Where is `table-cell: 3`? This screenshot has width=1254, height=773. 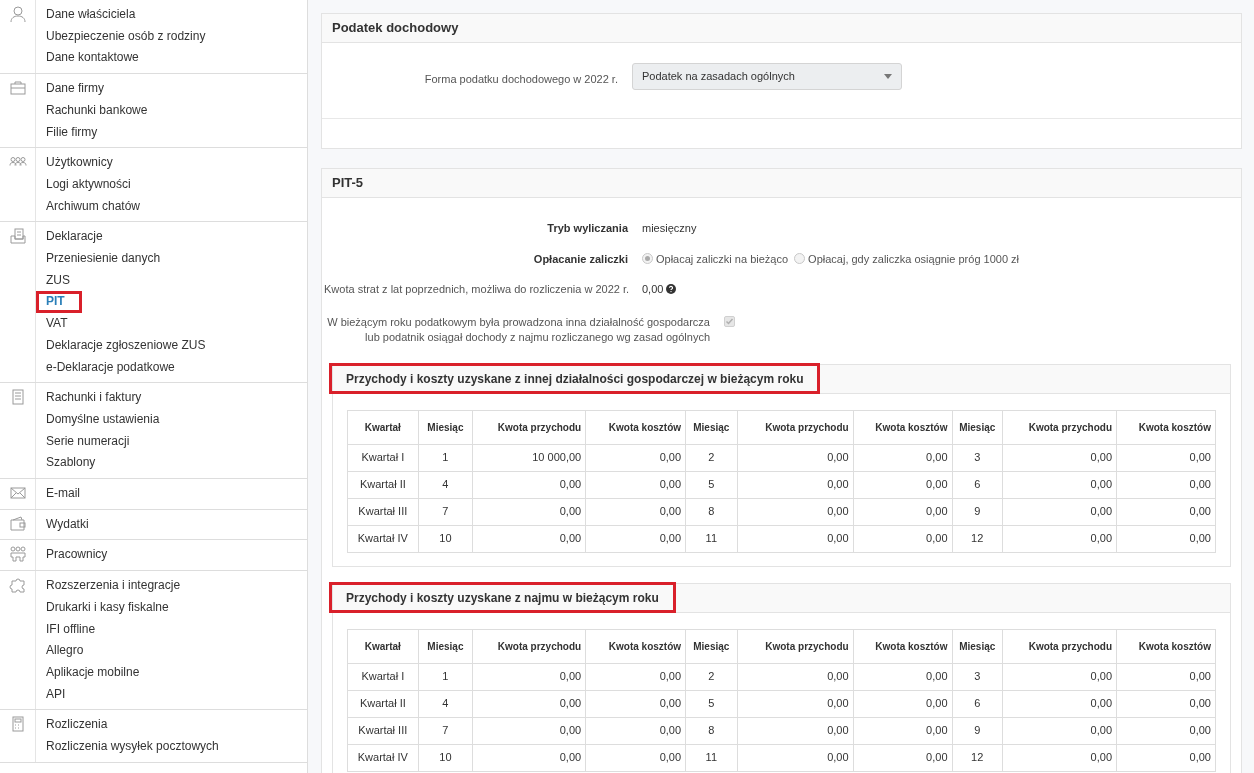 table-cell: 3 is located at coordinates (977, 676).